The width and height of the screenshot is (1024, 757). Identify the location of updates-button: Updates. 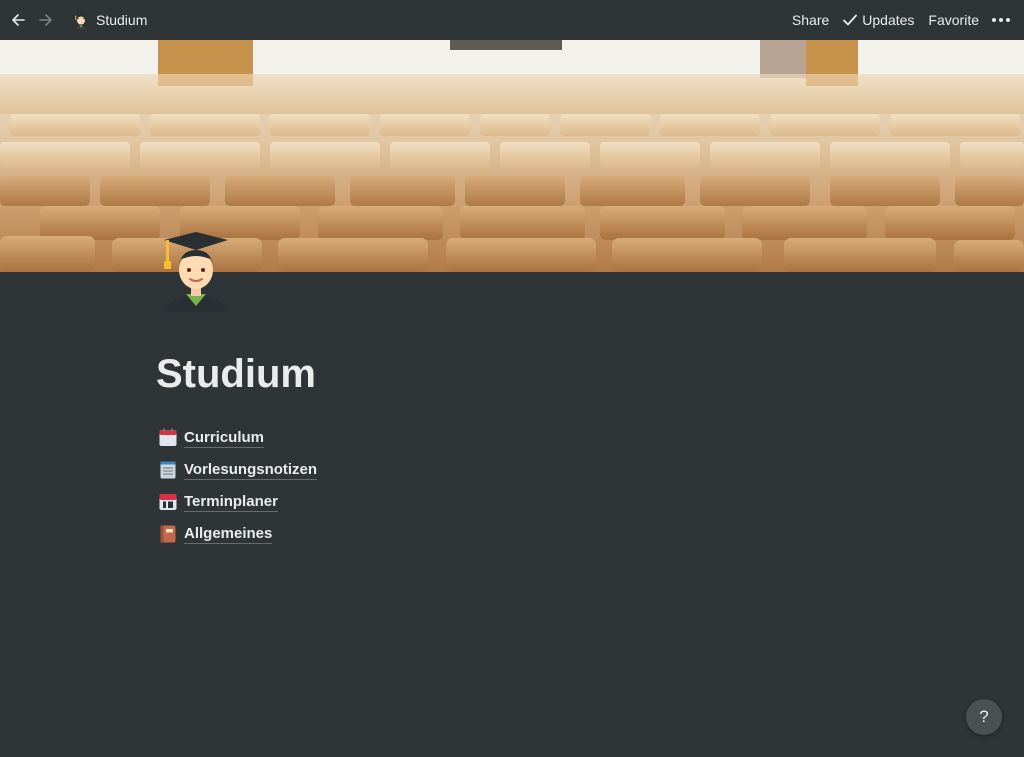
(878, 20).